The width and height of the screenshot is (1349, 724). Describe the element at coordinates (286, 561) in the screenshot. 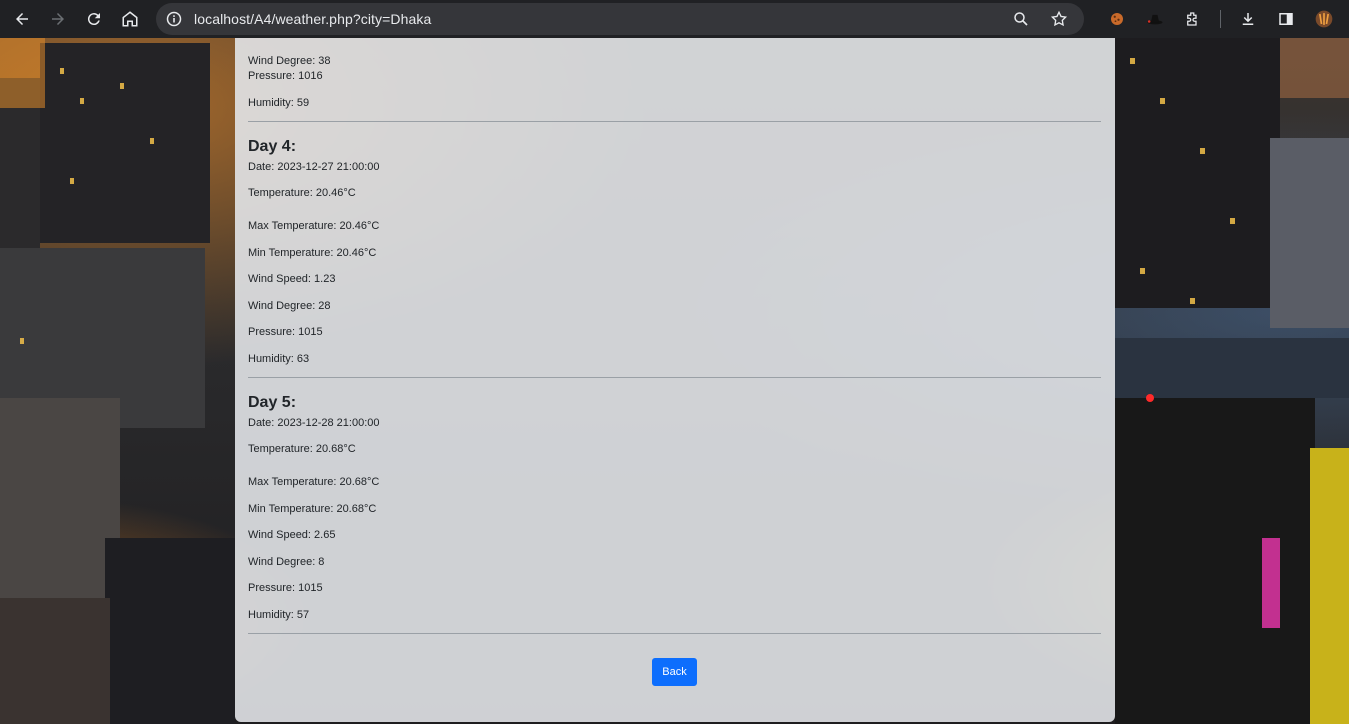

I see `wind-degree: Wind Degree: 8` at that location.